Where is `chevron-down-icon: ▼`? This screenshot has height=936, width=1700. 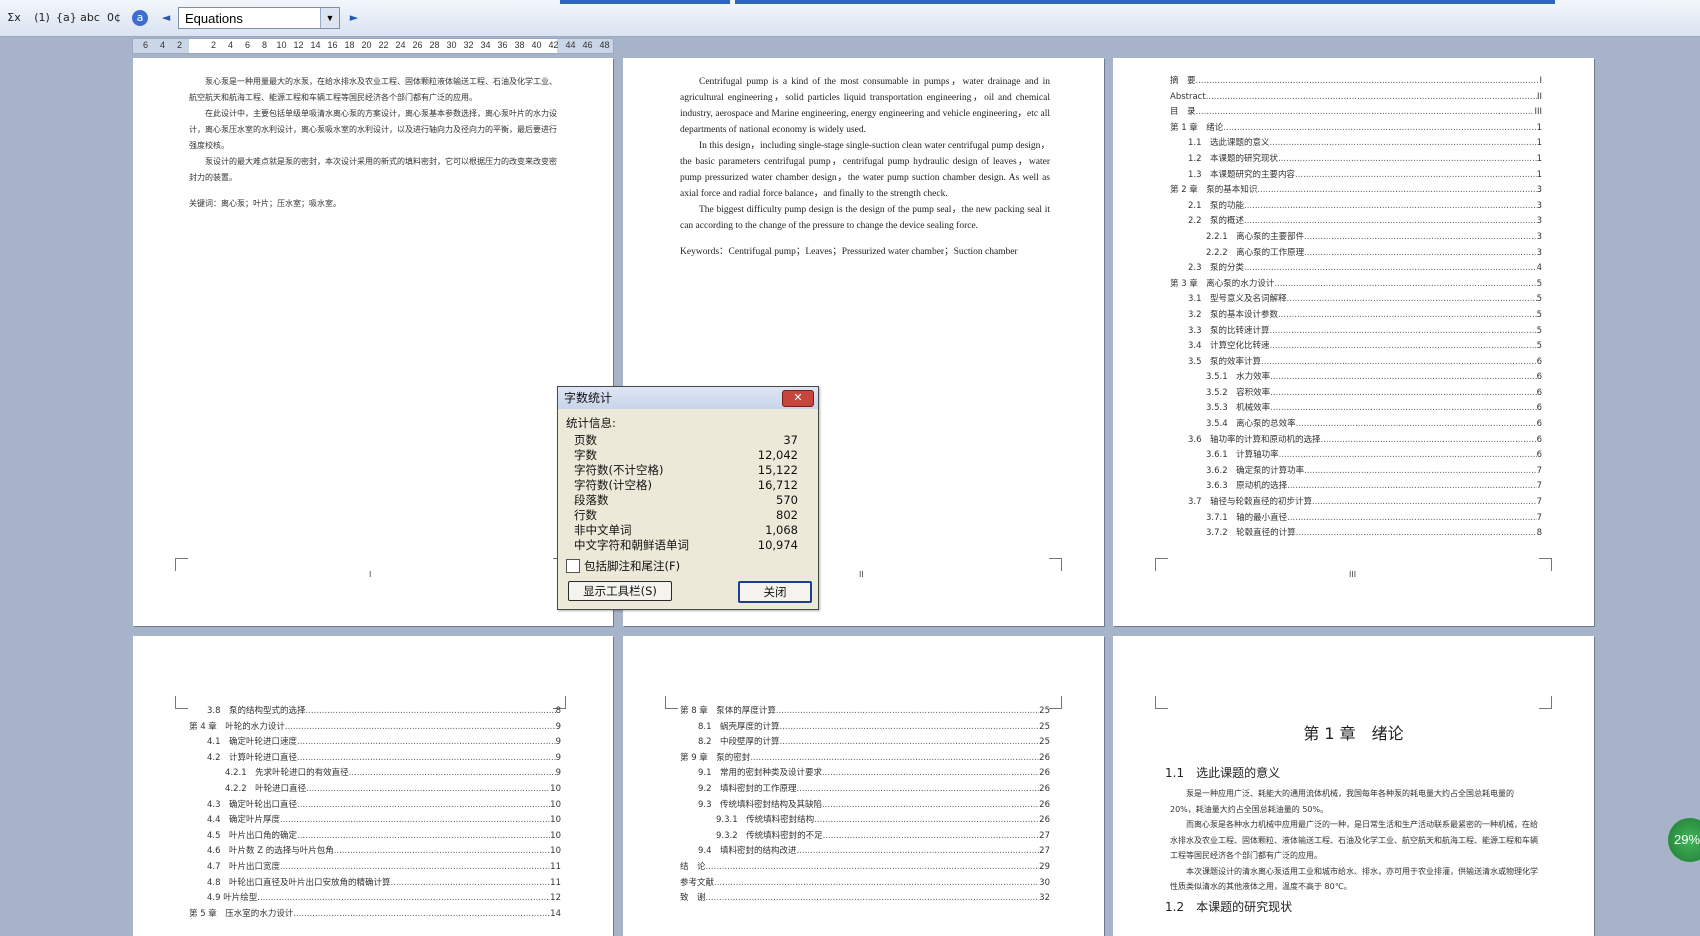
chevron-down-icon: ▼ is located at coordinates (329, 18).